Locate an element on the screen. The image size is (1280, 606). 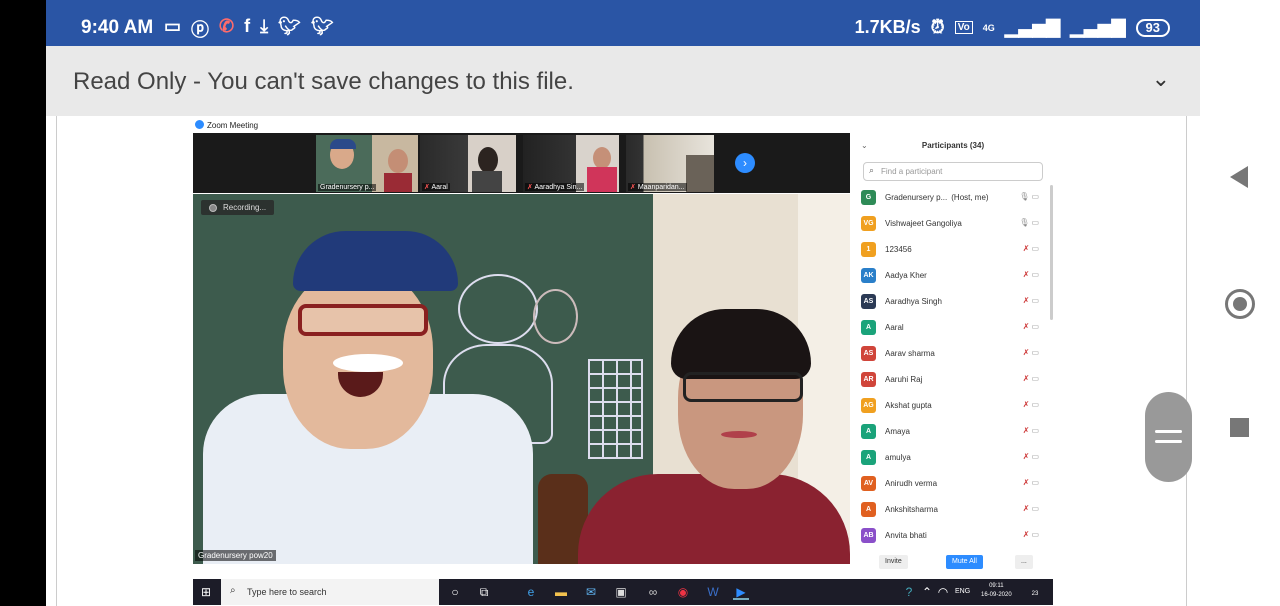
file-explorer-icon: ▬ is located at coordinates (561, 592).